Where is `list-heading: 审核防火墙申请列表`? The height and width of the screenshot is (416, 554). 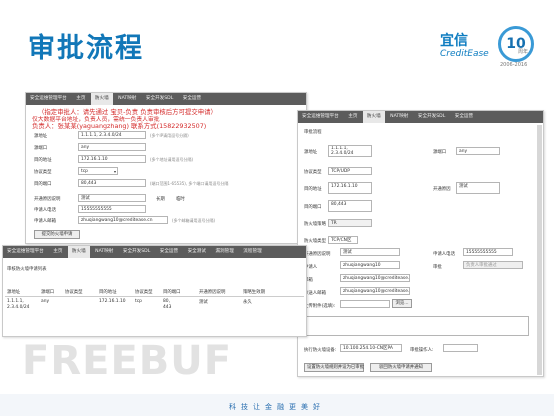
list-heading: 审核防火墙申请列表 is located at coordinates (27, 269).